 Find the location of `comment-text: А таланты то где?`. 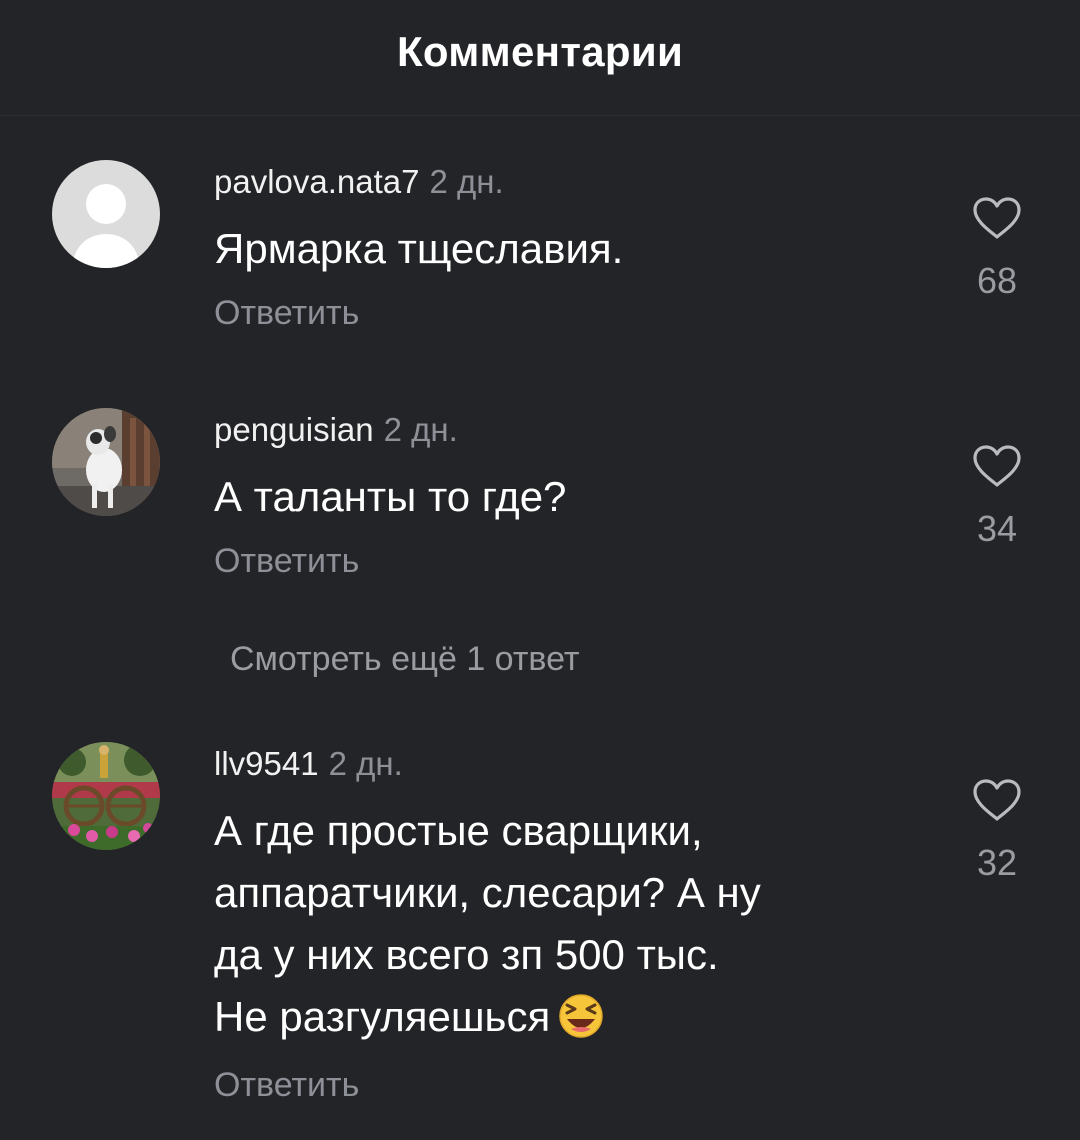

comment-text: А таланты то где? is located at coordinates (390, 496).